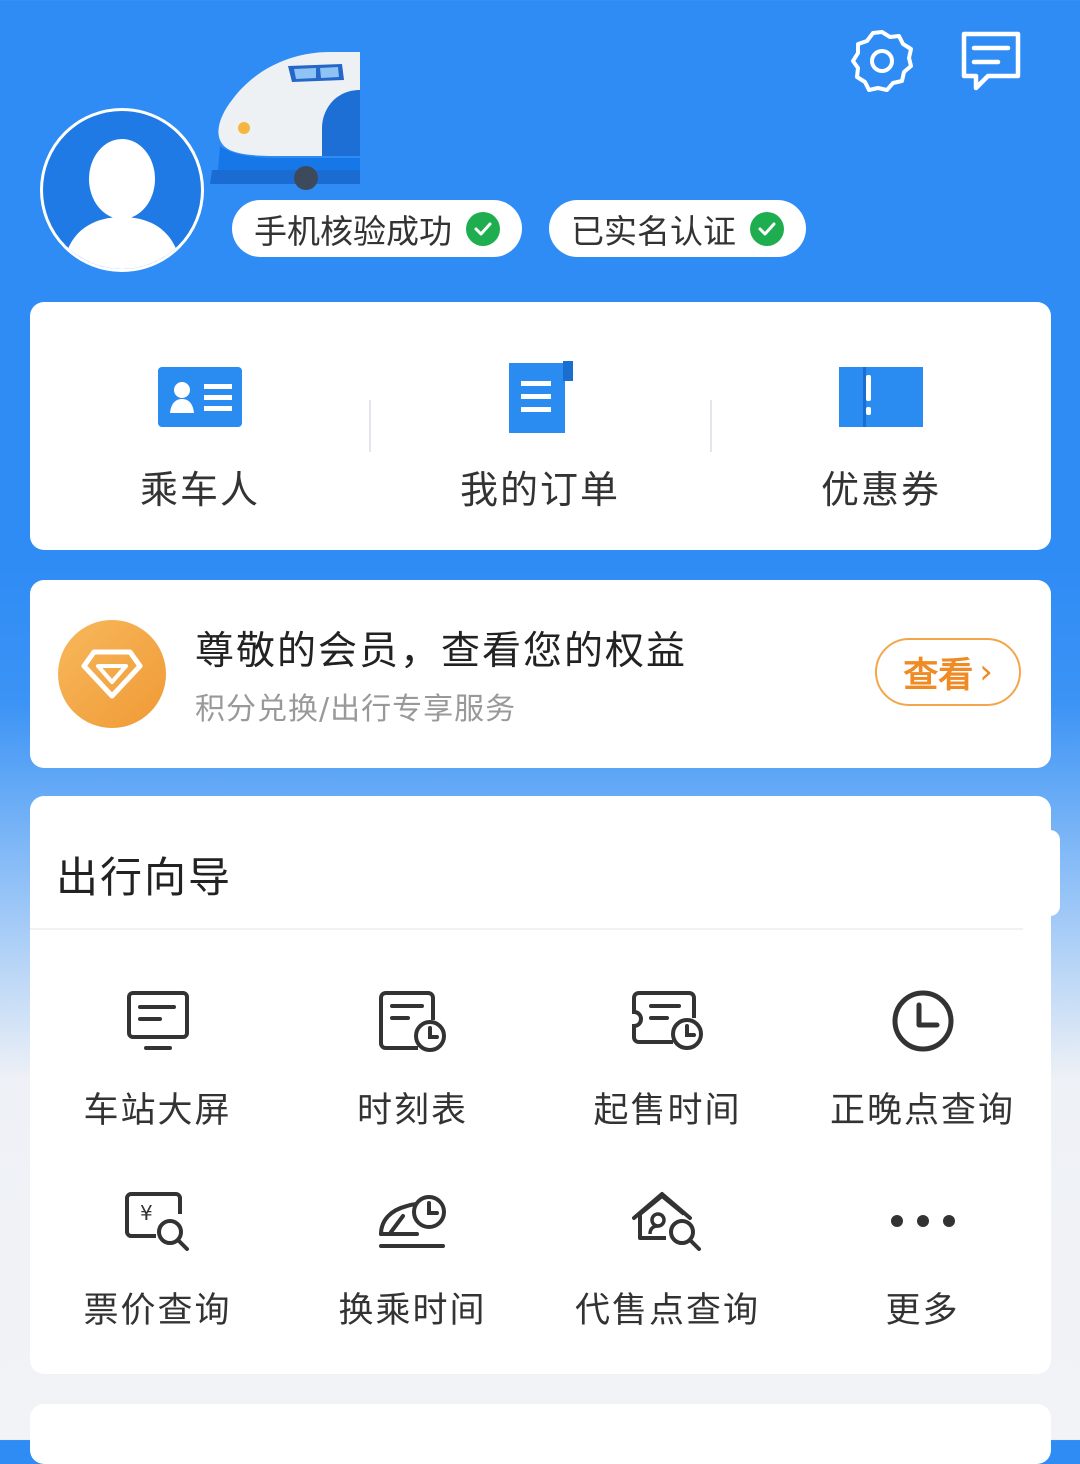  I want to click on price-search-icon: ¥, so click(156, 1221).